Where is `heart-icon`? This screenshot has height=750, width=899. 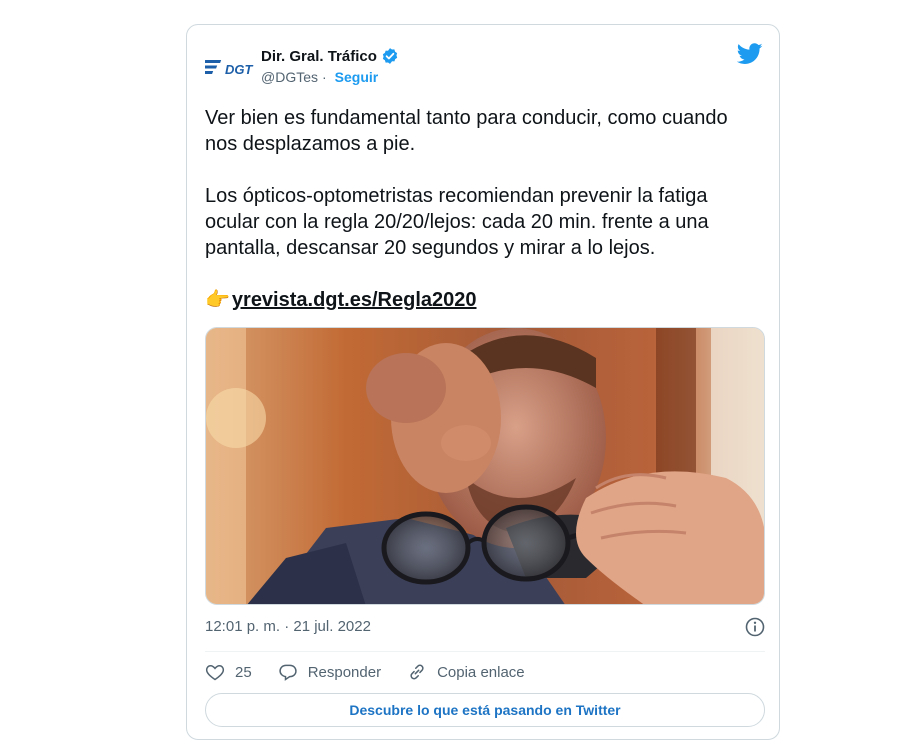
heart-icon is located at coordinates (215, 672).